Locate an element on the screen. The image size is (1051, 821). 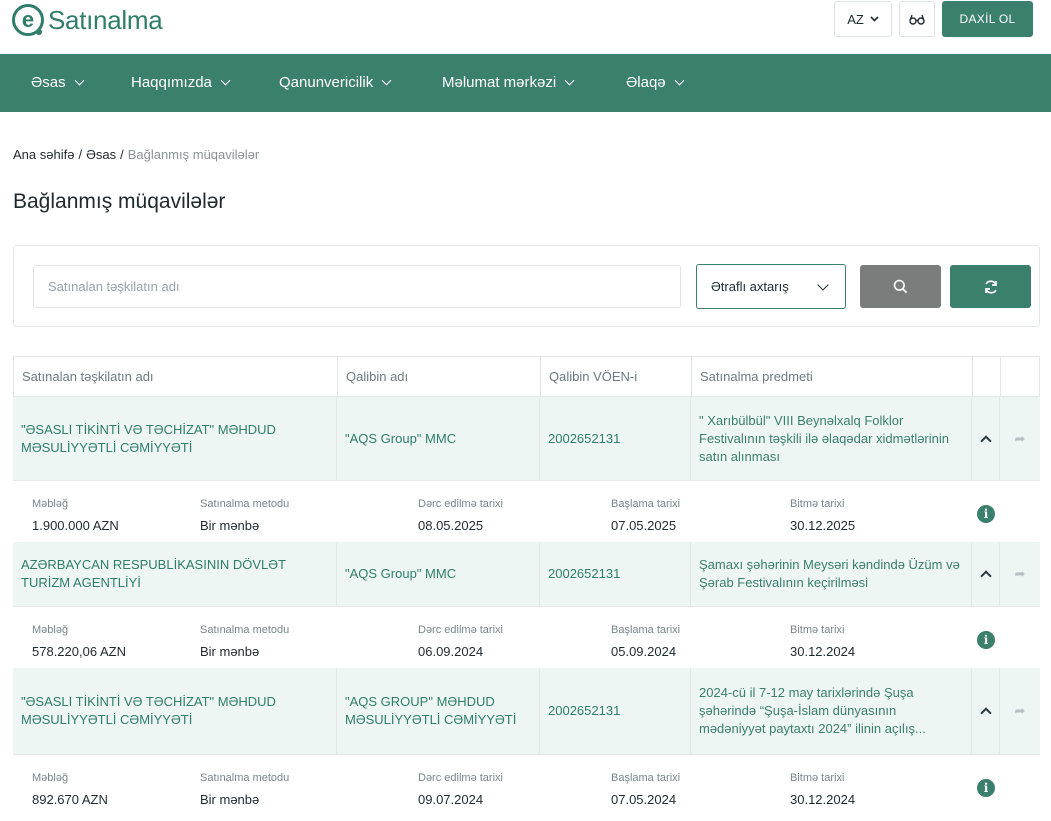
nav-item-qanunvericilik: Qanunvericilik is located at coordinates (335, 82).